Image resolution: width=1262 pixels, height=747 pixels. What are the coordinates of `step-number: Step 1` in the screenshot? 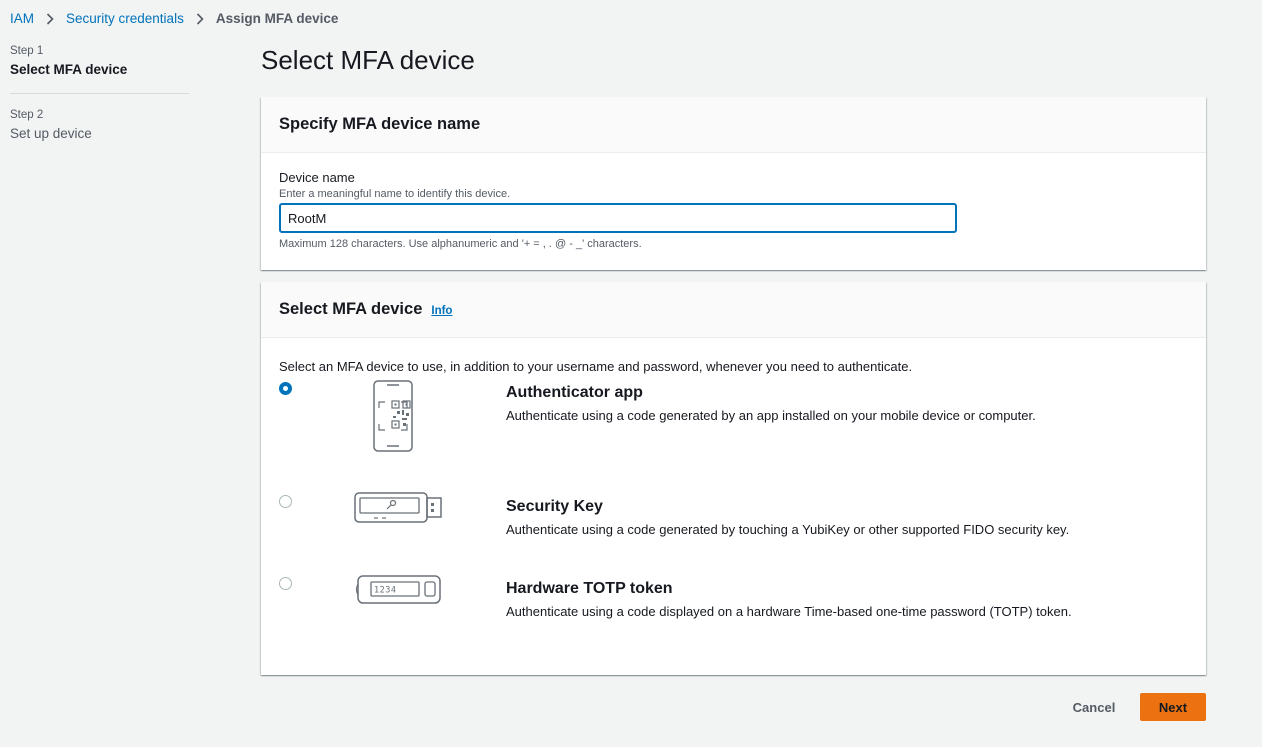 It's located at (27, 51).